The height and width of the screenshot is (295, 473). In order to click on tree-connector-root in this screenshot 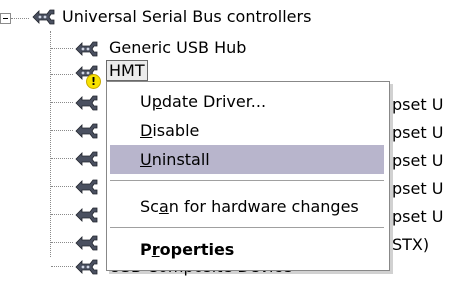, I will do `click(20, 18)`.